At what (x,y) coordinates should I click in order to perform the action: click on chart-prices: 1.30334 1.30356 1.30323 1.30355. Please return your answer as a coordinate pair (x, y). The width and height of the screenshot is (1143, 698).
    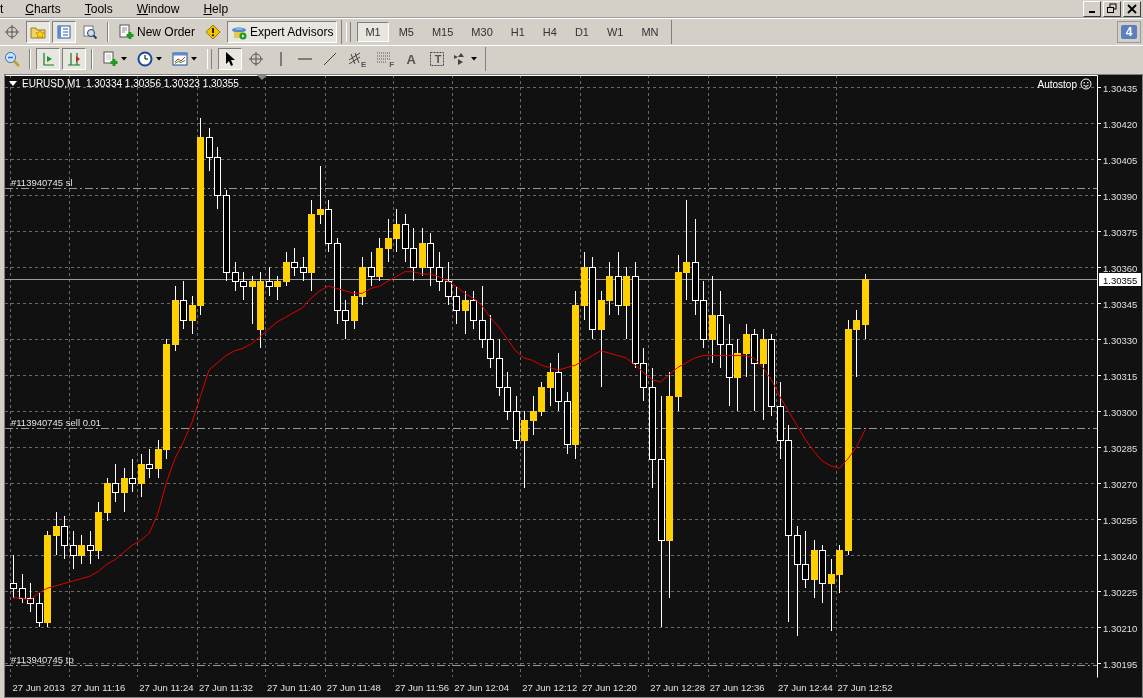
    Looking at the image, I should click on (162, 83).